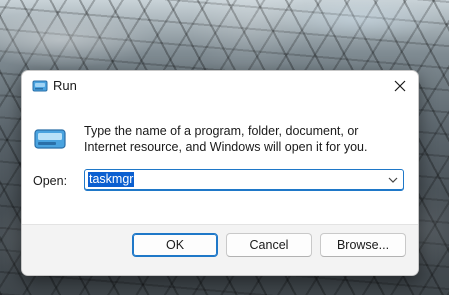 The image size is (449, 295). Describe the element at coordinates (65, 85) in the screenshot. I see `dialog-title: Run` at that location.